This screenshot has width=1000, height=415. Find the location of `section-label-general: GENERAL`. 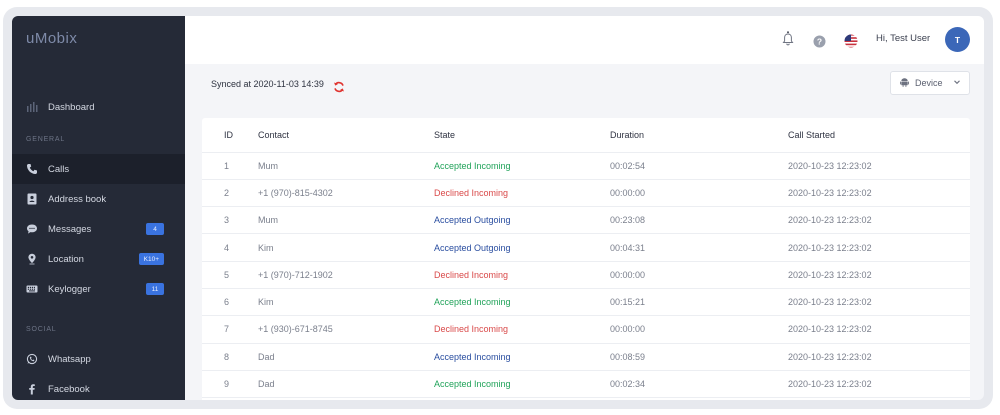

section-label-general: GENERAL is located at coordinates (46, 139).